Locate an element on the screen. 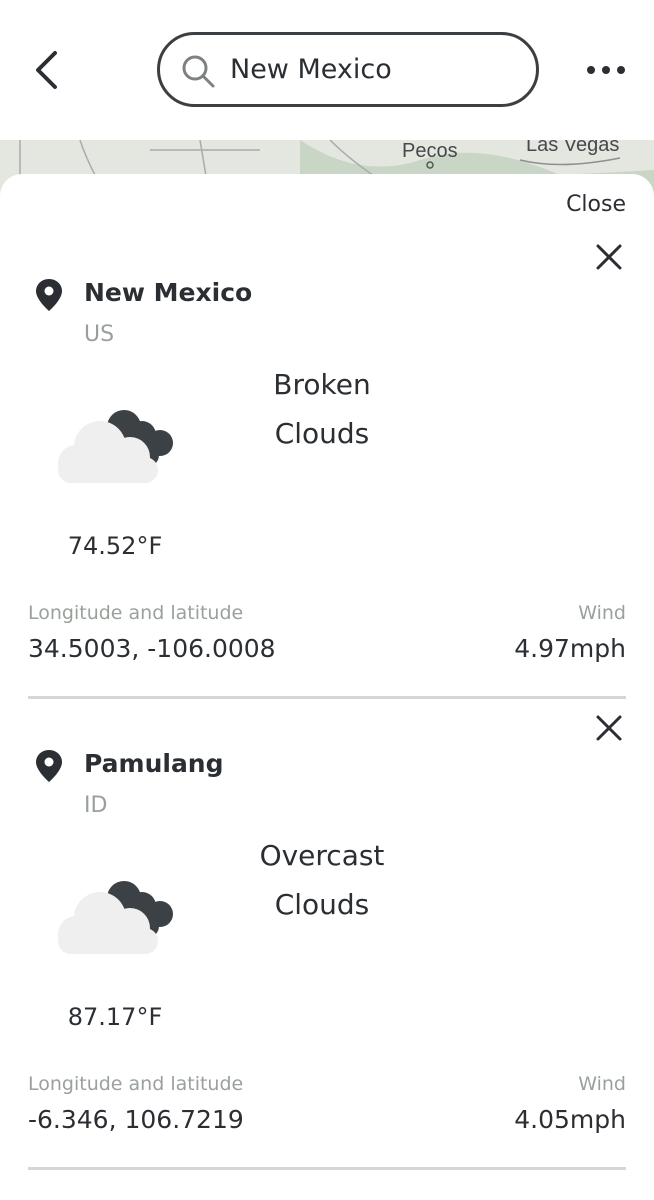  search-icon is located at coordinates (198, 71).